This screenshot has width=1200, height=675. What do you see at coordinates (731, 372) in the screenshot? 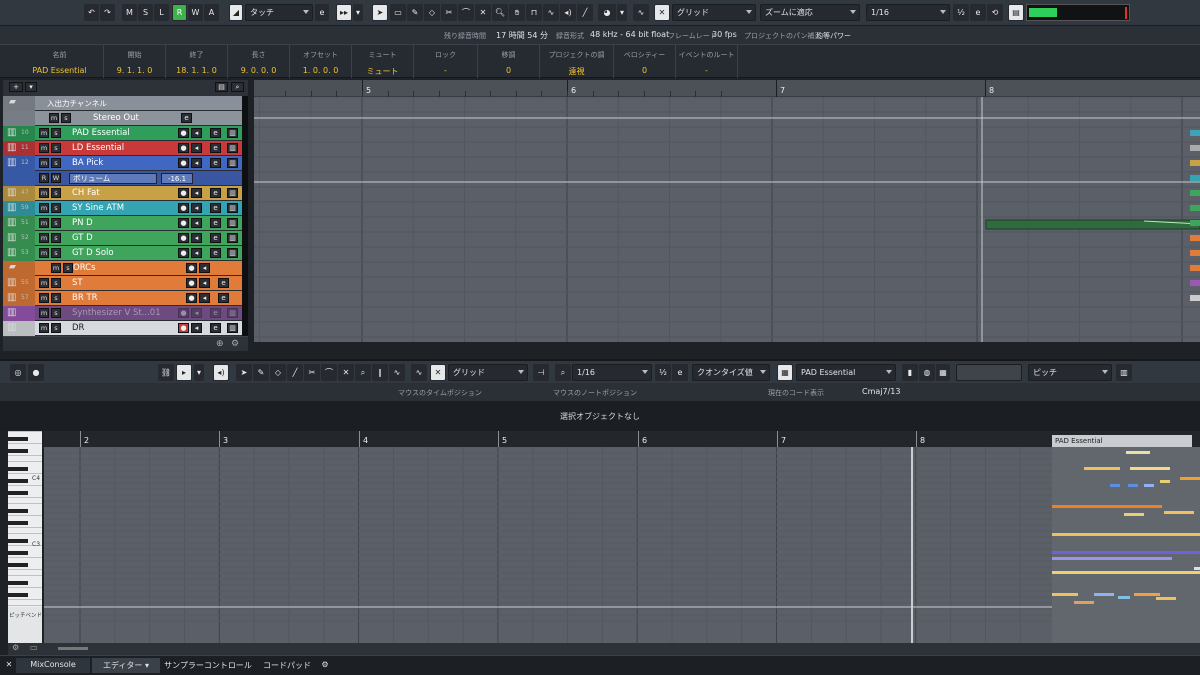
I see `quantize-length-dropdown: クオンタイズ値` at bounding box center [731, 372].